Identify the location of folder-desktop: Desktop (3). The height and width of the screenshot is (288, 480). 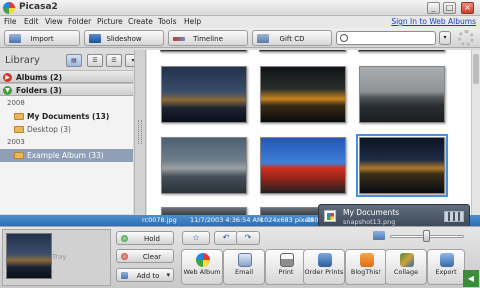
(66, 129).